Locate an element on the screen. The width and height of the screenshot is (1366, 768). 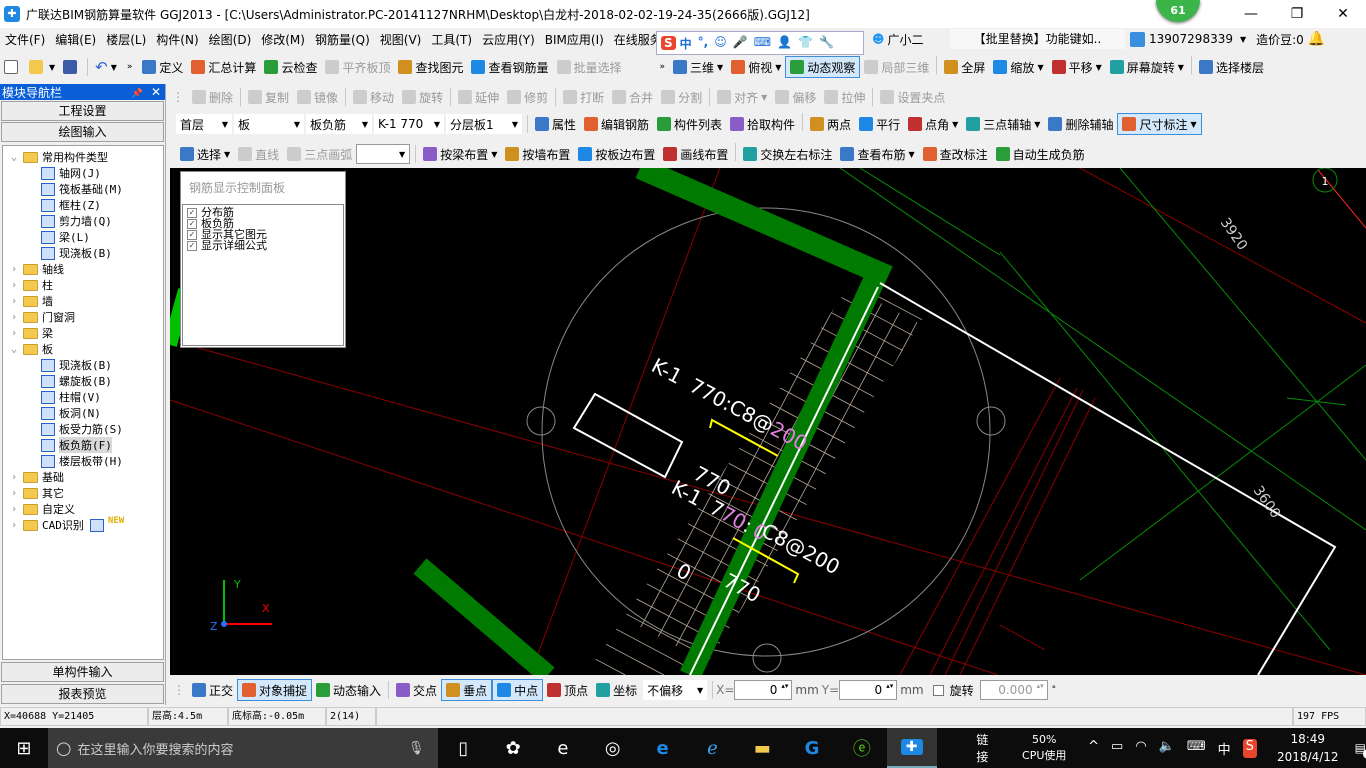
btn-bottom-buttons-1: 对象捕捉 is located at coordinates (275, 690).